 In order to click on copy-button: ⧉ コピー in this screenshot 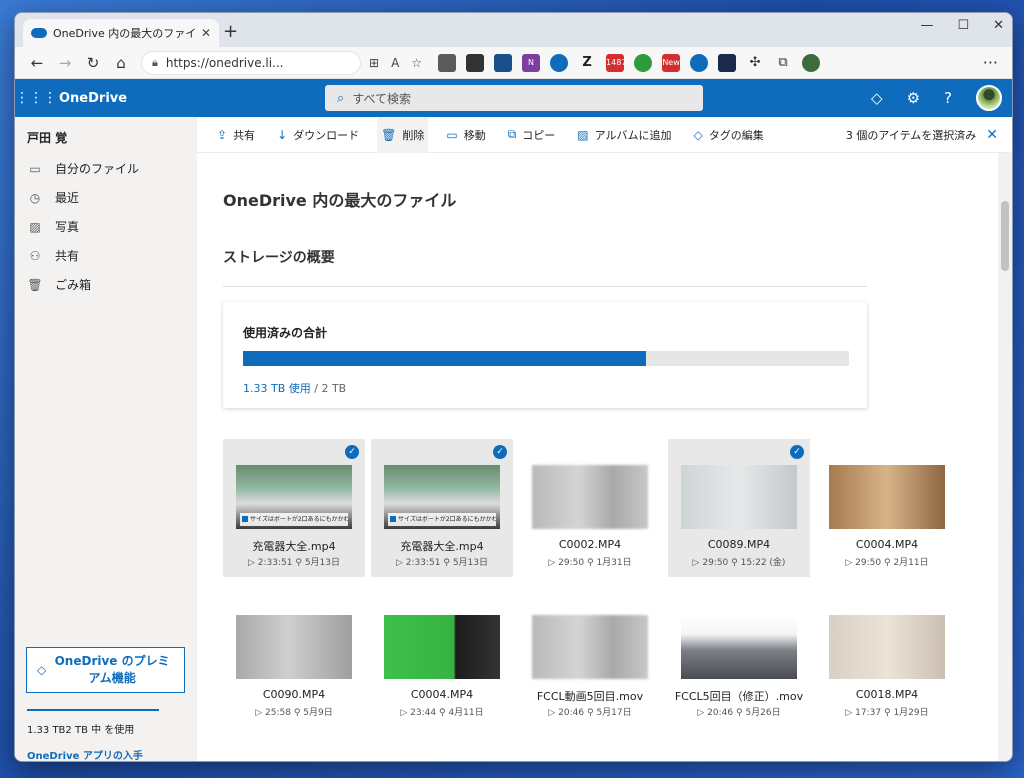, I will do `click(532, 135)`.